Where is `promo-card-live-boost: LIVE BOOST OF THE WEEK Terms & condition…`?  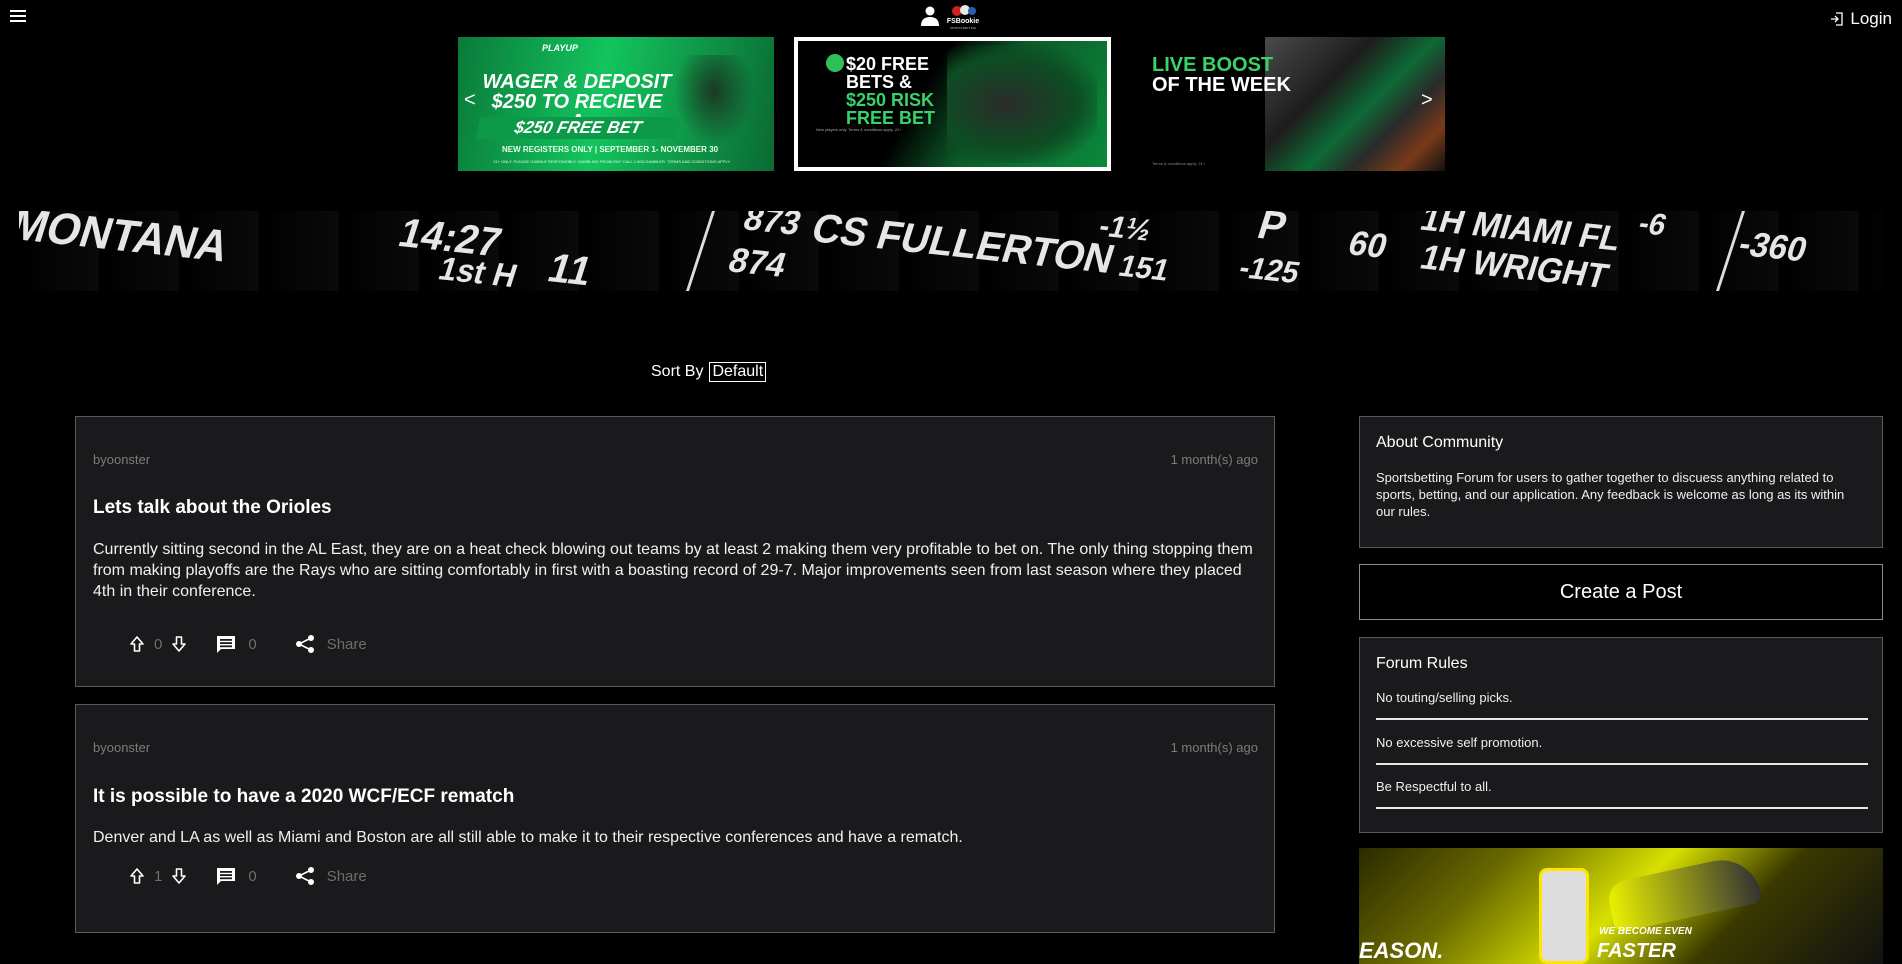
promo-card-live-boost: LIVE BOOST OF THE WEEK Terms & condition… is located at coordinates (1286, 104).